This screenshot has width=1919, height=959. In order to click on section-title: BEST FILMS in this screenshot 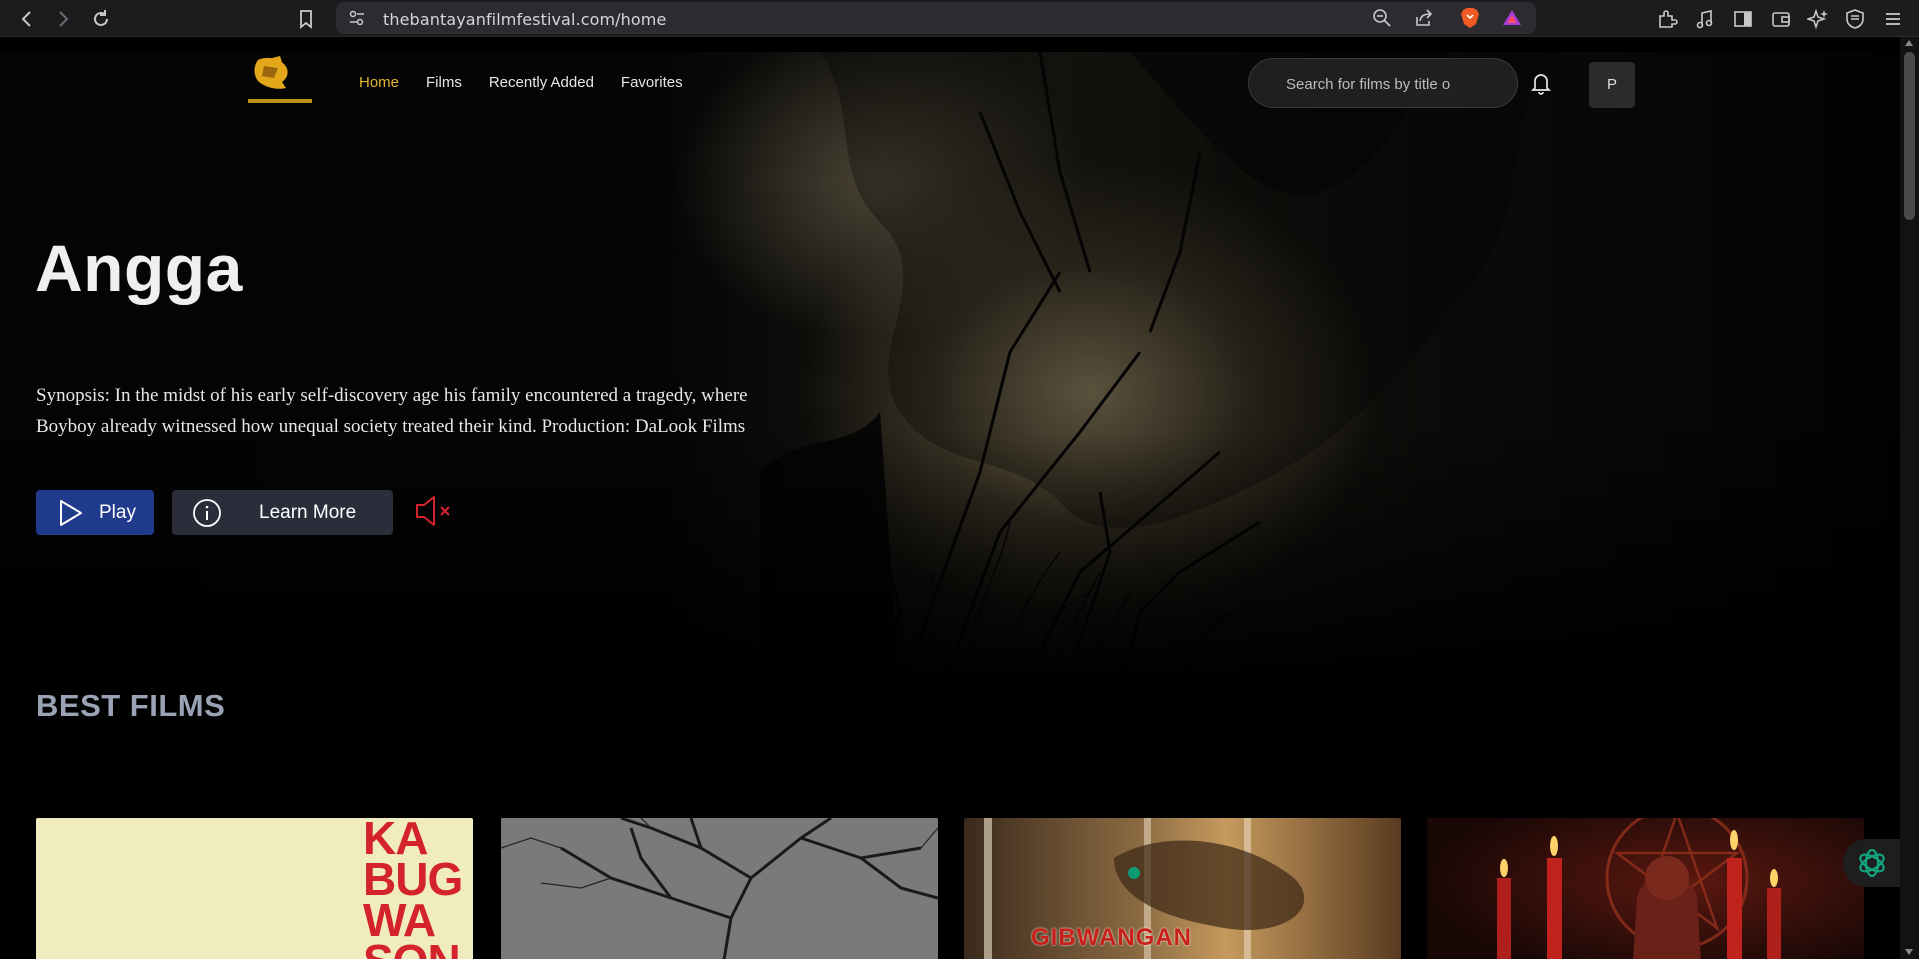, I will do `click(131, 705)`.